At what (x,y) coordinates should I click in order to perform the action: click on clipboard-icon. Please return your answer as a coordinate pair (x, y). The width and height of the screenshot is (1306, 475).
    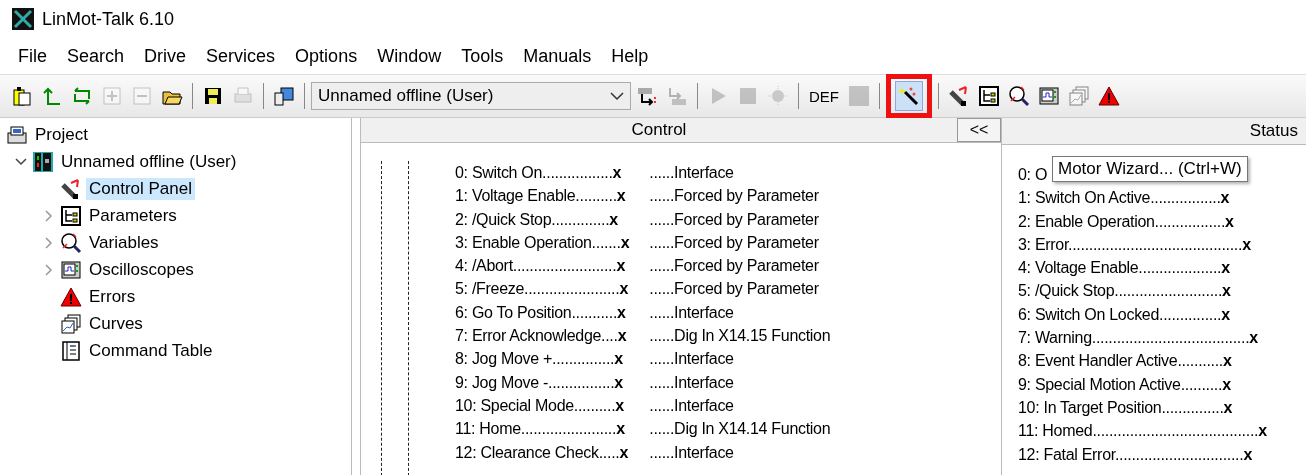
    Looking at the image, I should click on (22, 96).